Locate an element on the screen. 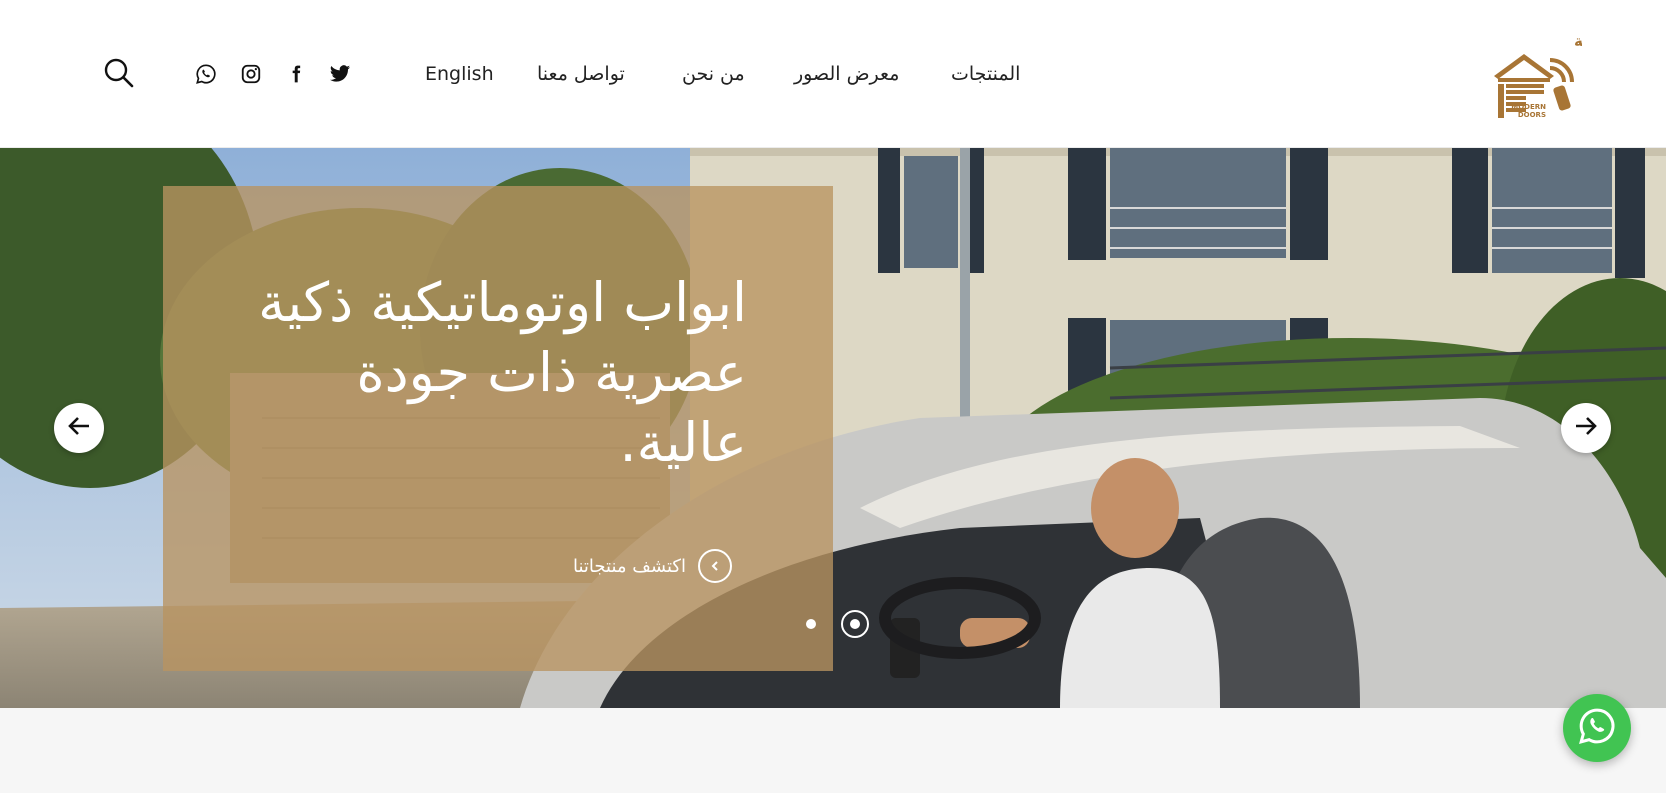  svg-text: DOORS is located at coordinates (1532, 115).